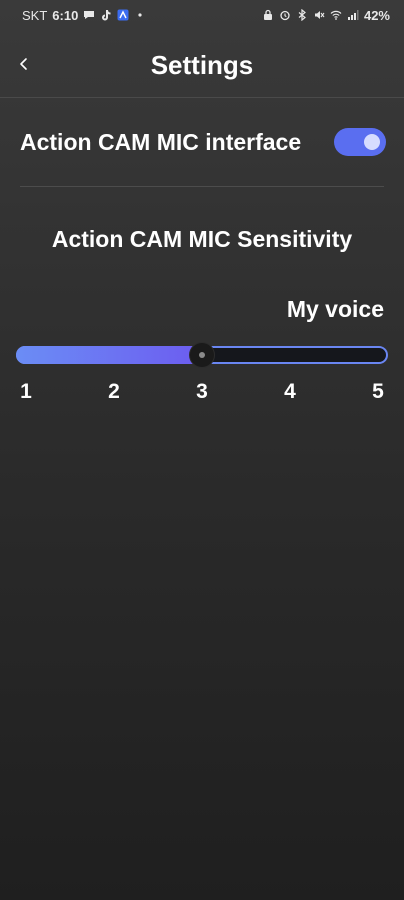  I want to click on alarm-icon, so click(285, 15).